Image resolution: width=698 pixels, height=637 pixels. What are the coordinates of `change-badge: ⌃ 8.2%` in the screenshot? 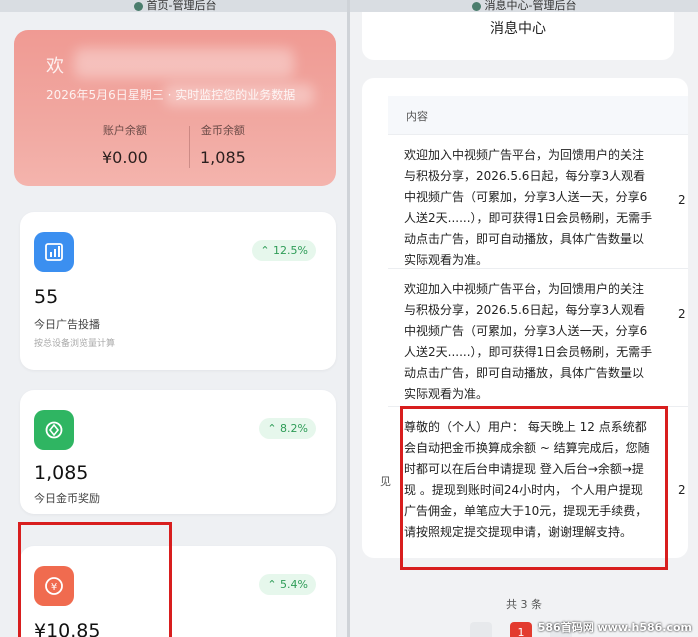 It's located at (287, 428).